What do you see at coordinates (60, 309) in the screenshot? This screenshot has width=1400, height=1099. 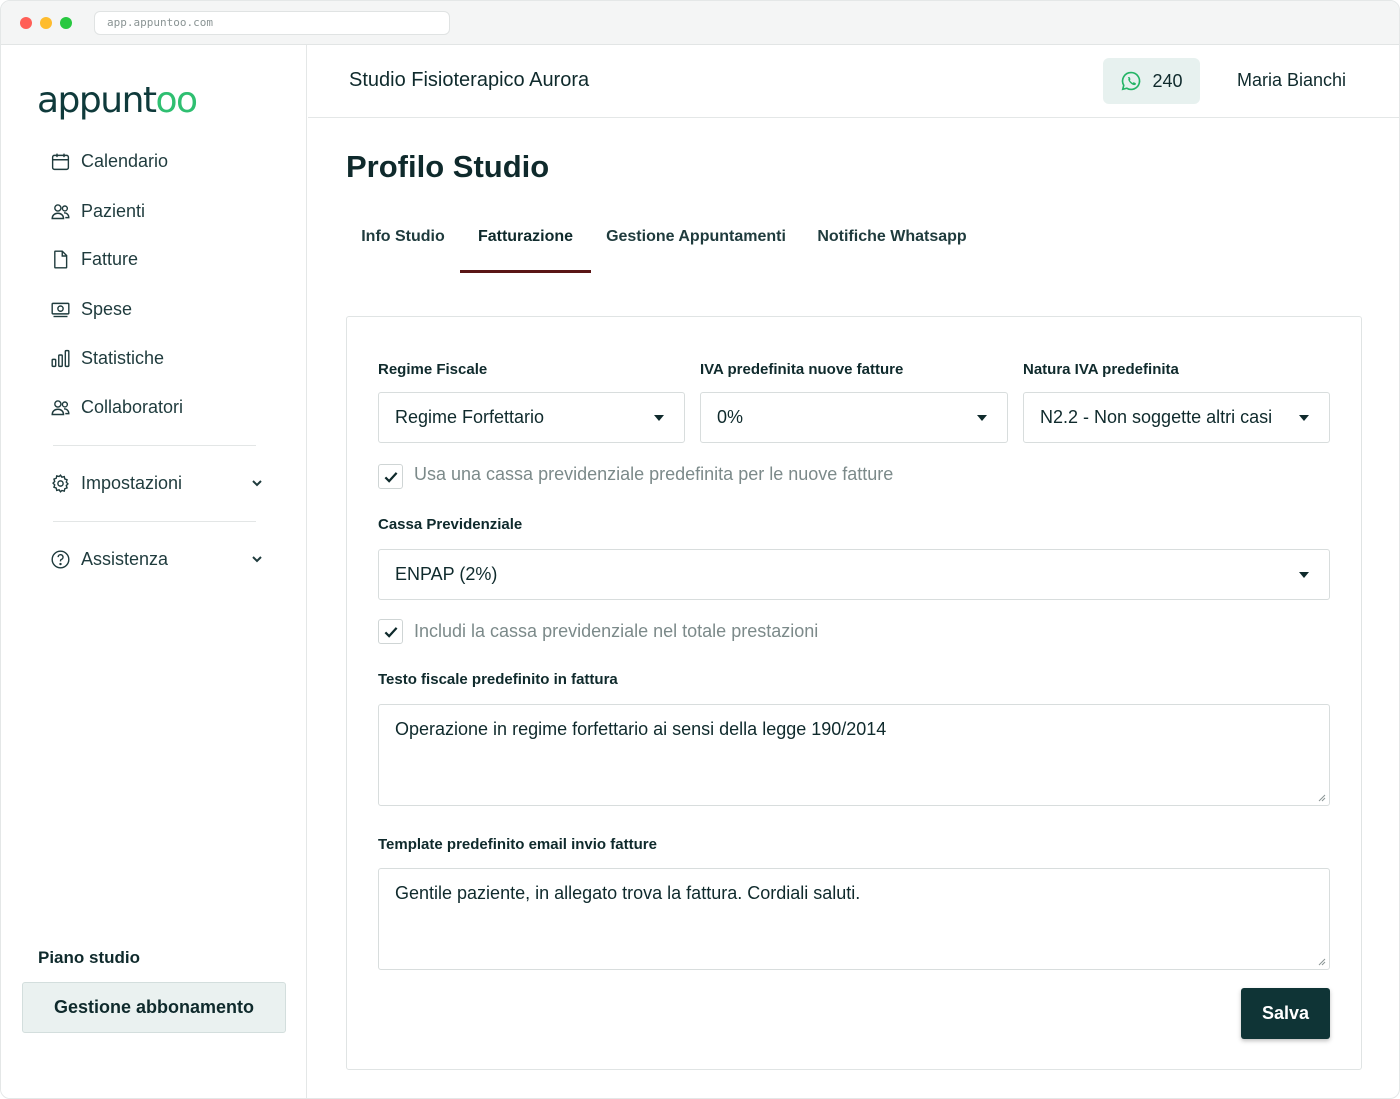 I see `cash-icon` at bounding box center [60, 309].